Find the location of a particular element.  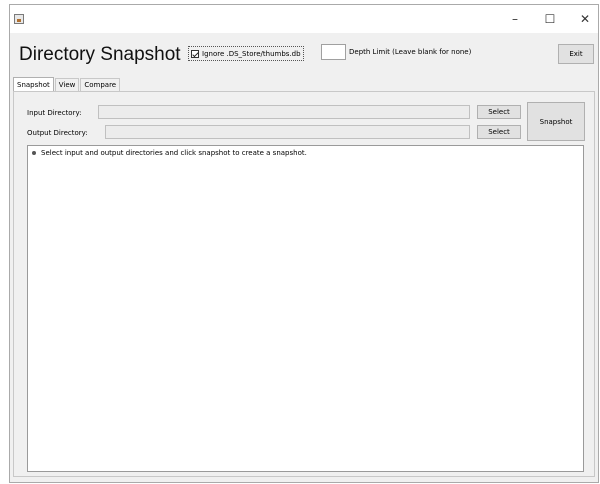

input-directory-label: Input Directory: is located at coordinates (54, 113).